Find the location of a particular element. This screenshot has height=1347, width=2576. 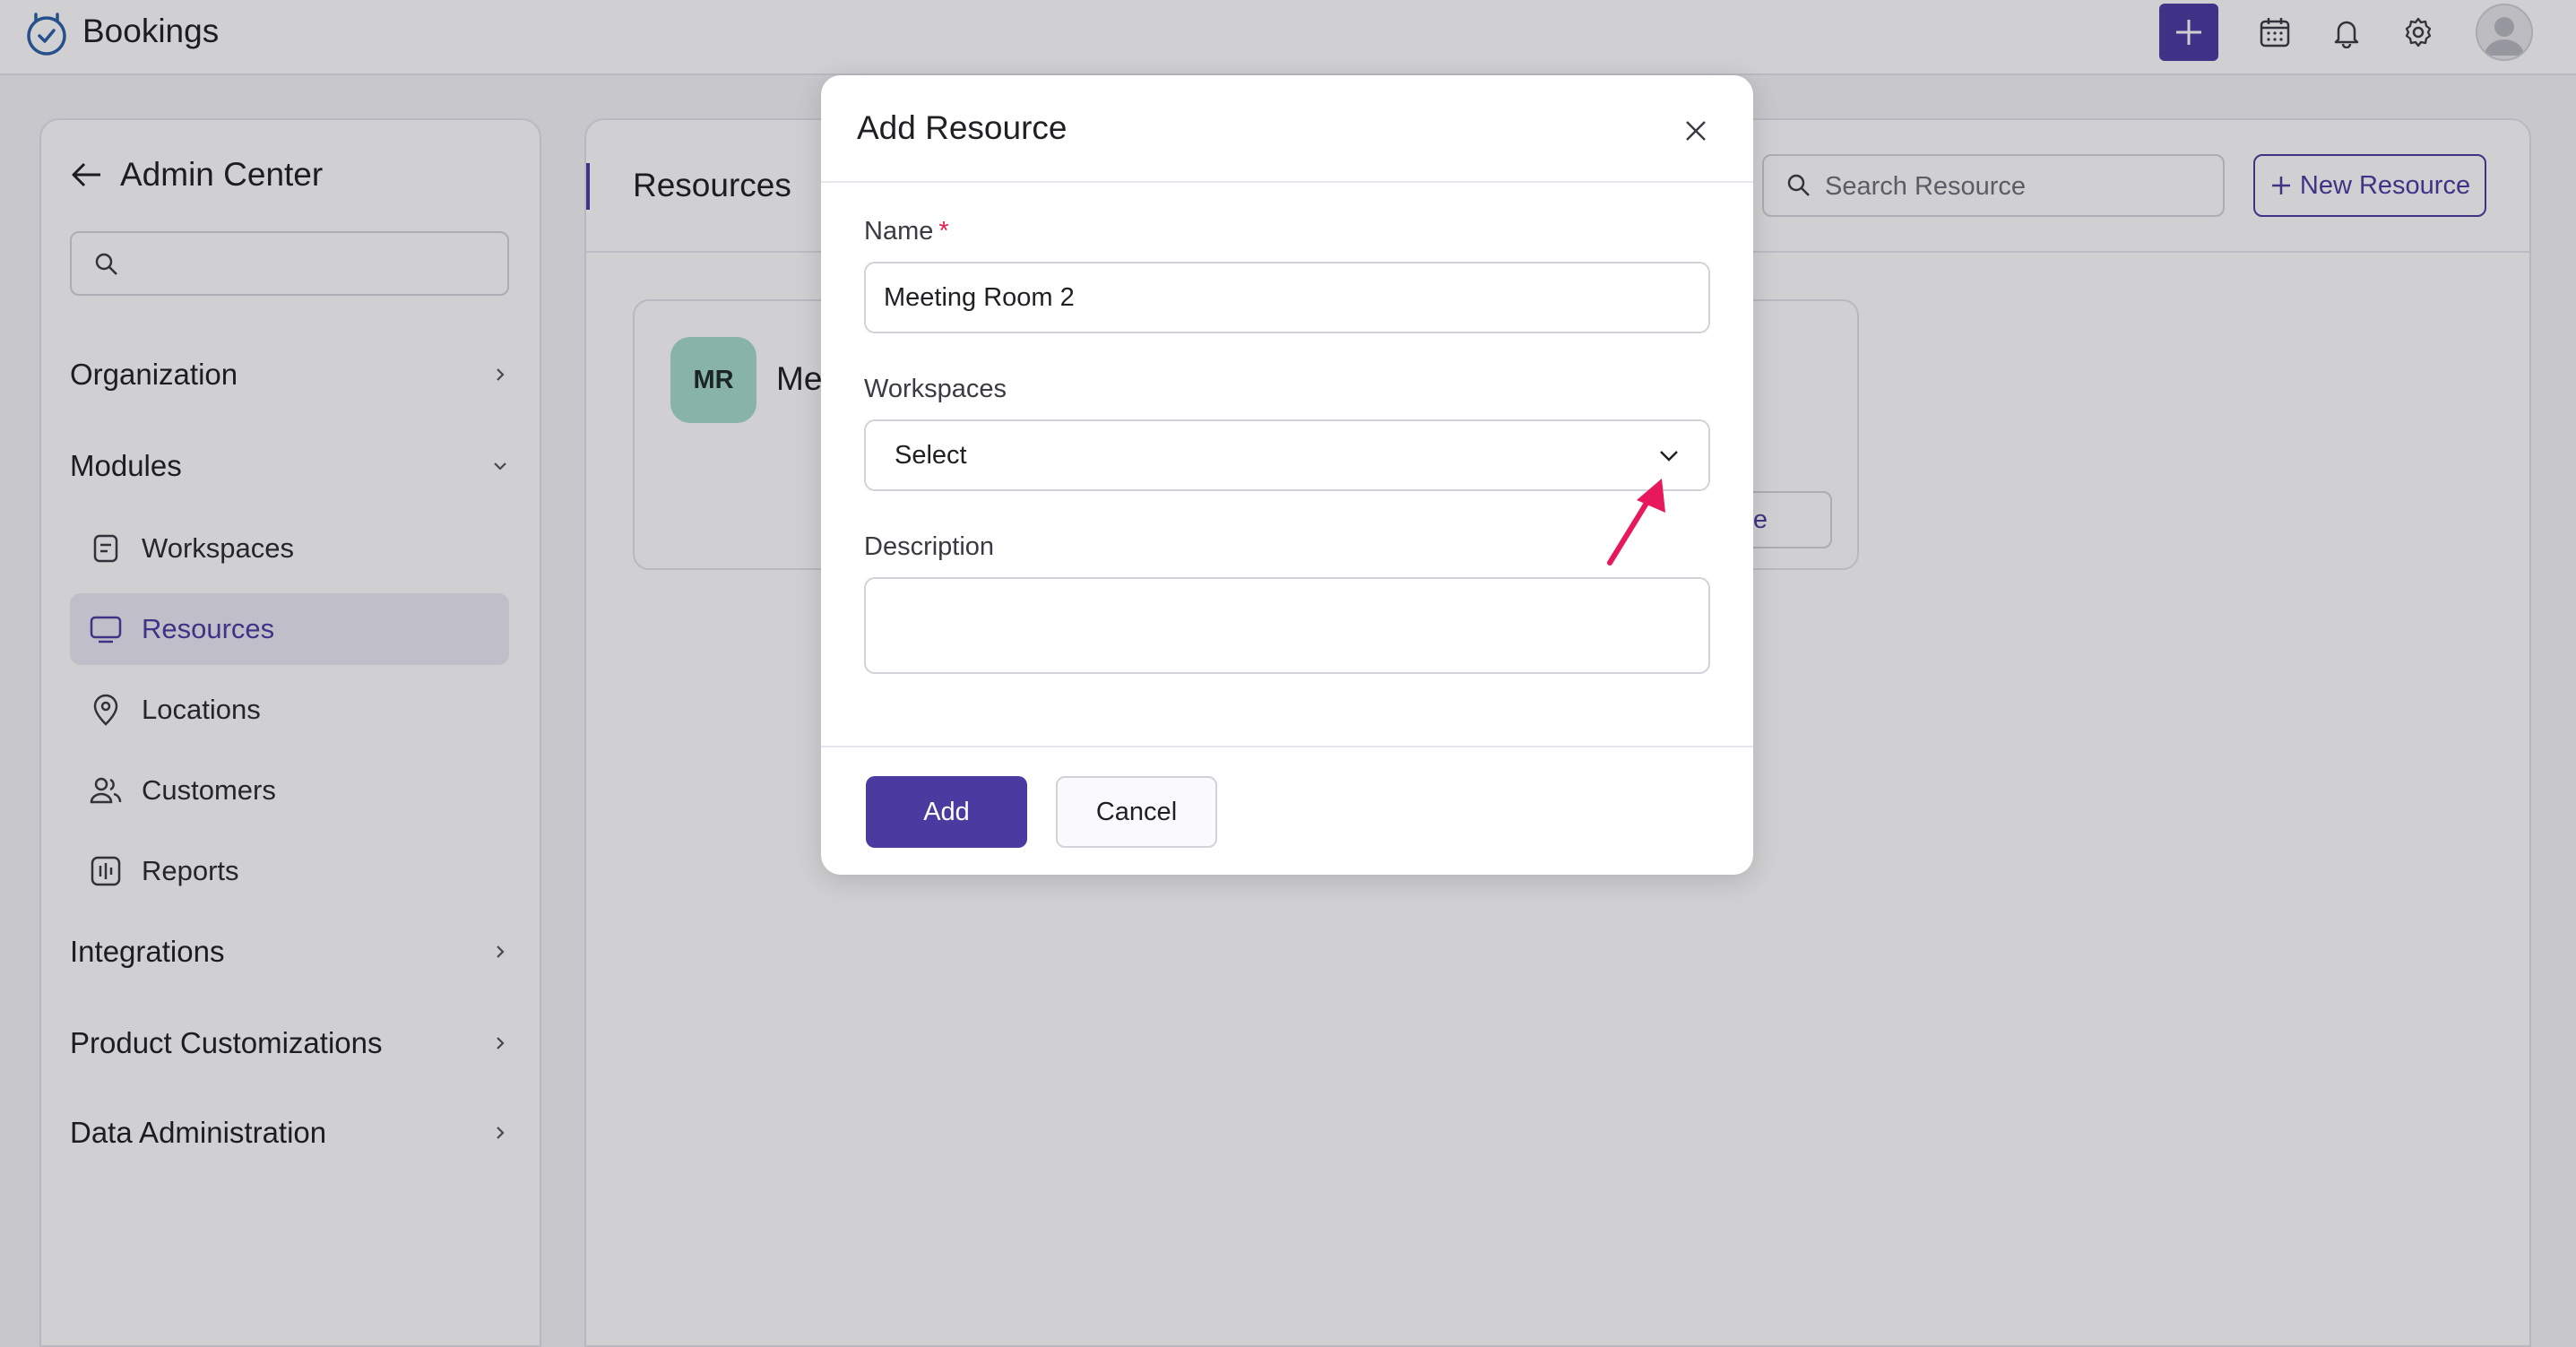

name-label: Name * is located at coordinates (906, 231).